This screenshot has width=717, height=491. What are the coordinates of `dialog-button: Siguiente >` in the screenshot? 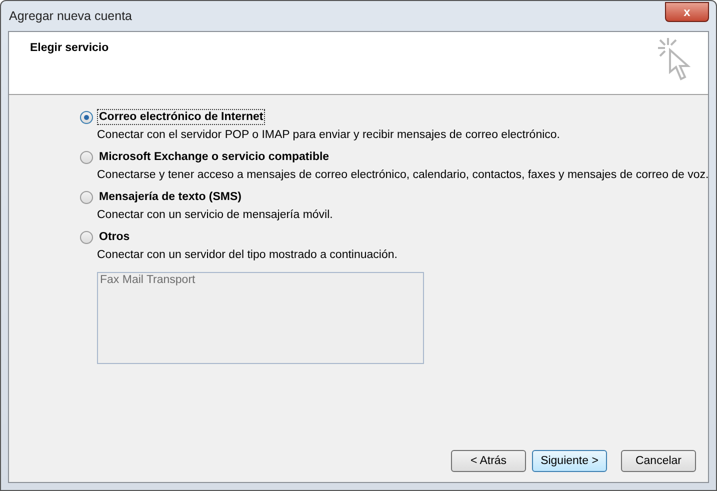 It's located at (569, 461).